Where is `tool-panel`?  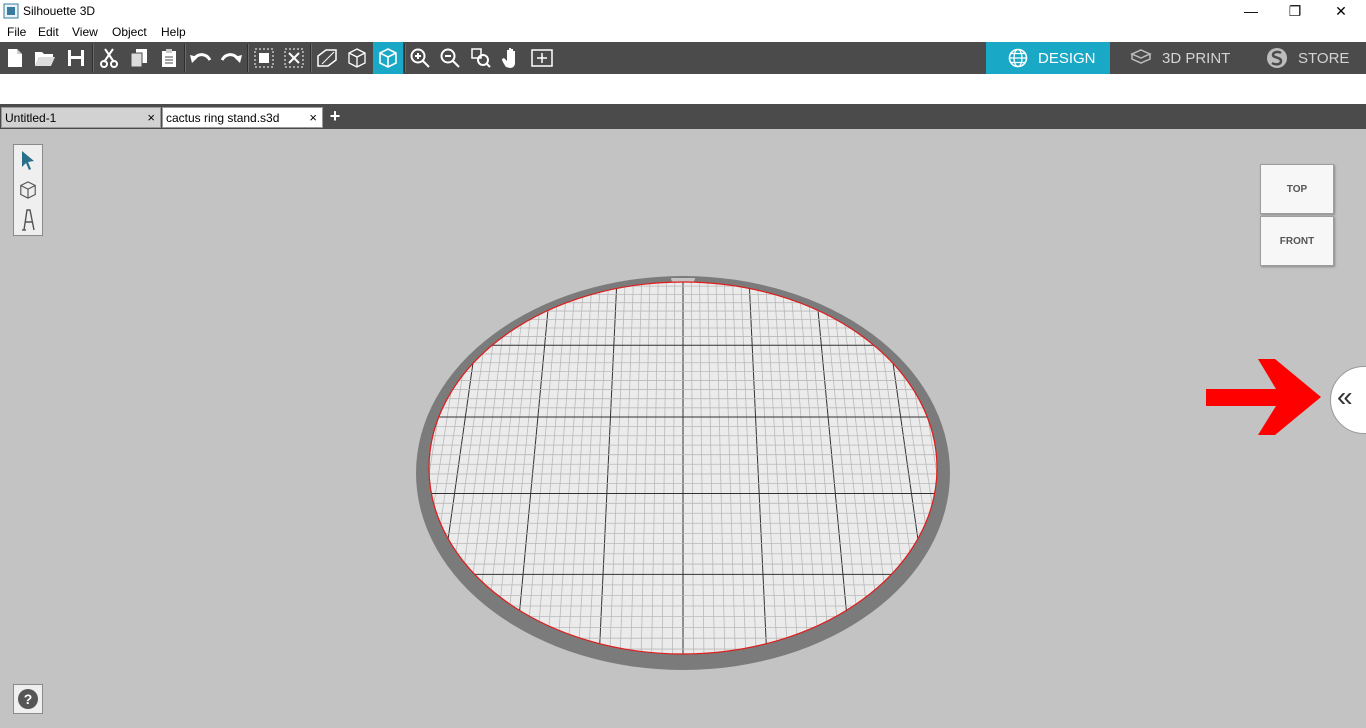
tool-panel is located at coordinates (28, 190).